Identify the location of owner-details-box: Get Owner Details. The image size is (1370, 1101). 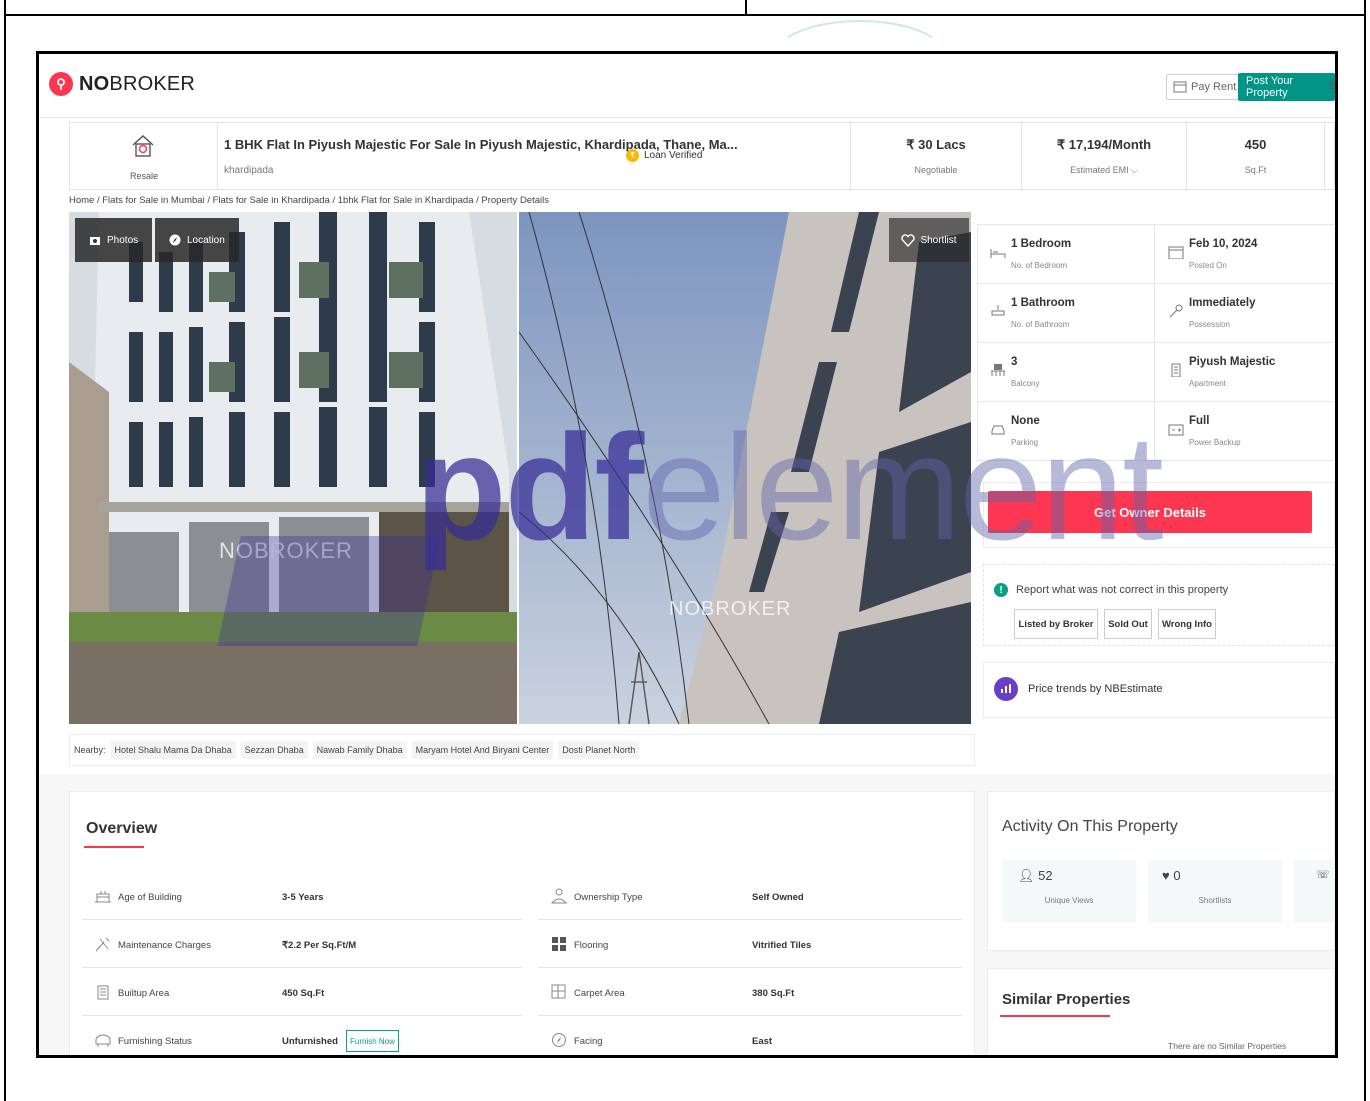
(1159, 515).